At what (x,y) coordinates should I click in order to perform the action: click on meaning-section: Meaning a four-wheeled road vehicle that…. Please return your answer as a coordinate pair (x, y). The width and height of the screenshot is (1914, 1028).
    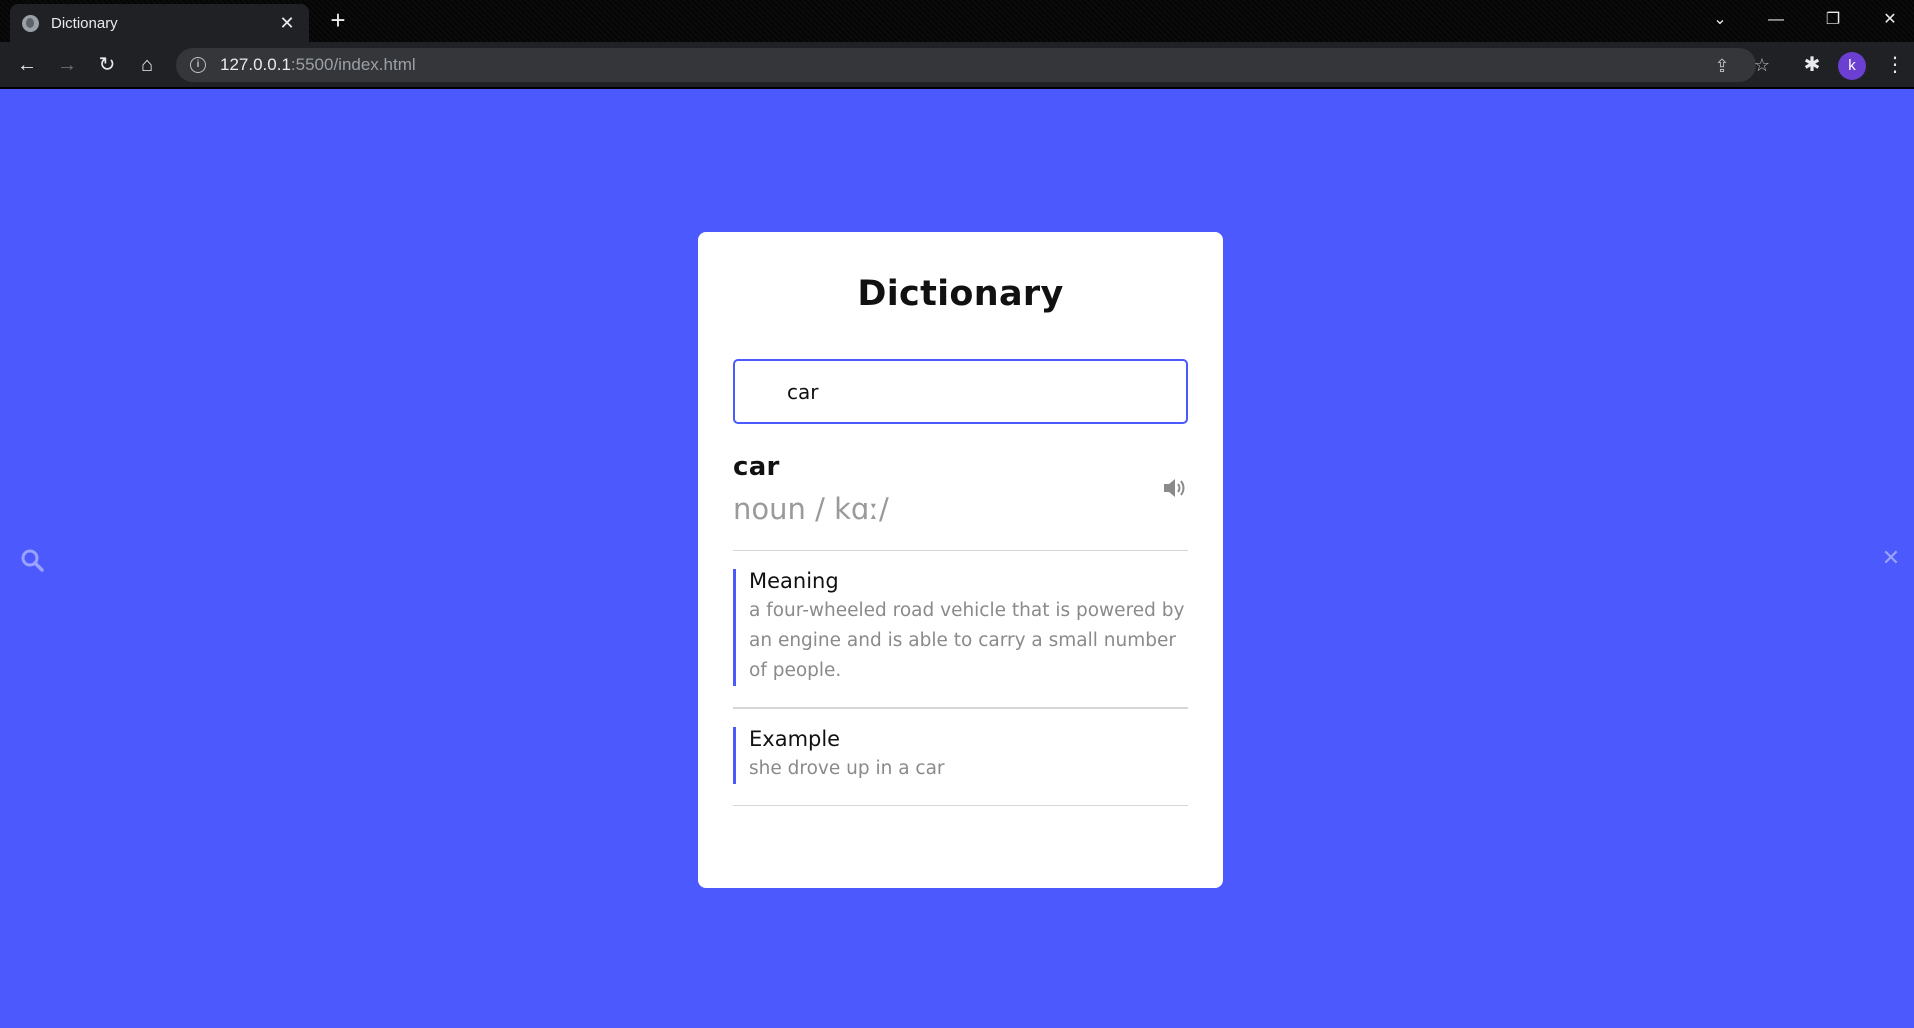
    Looking at the image, I should click on (960, 627).